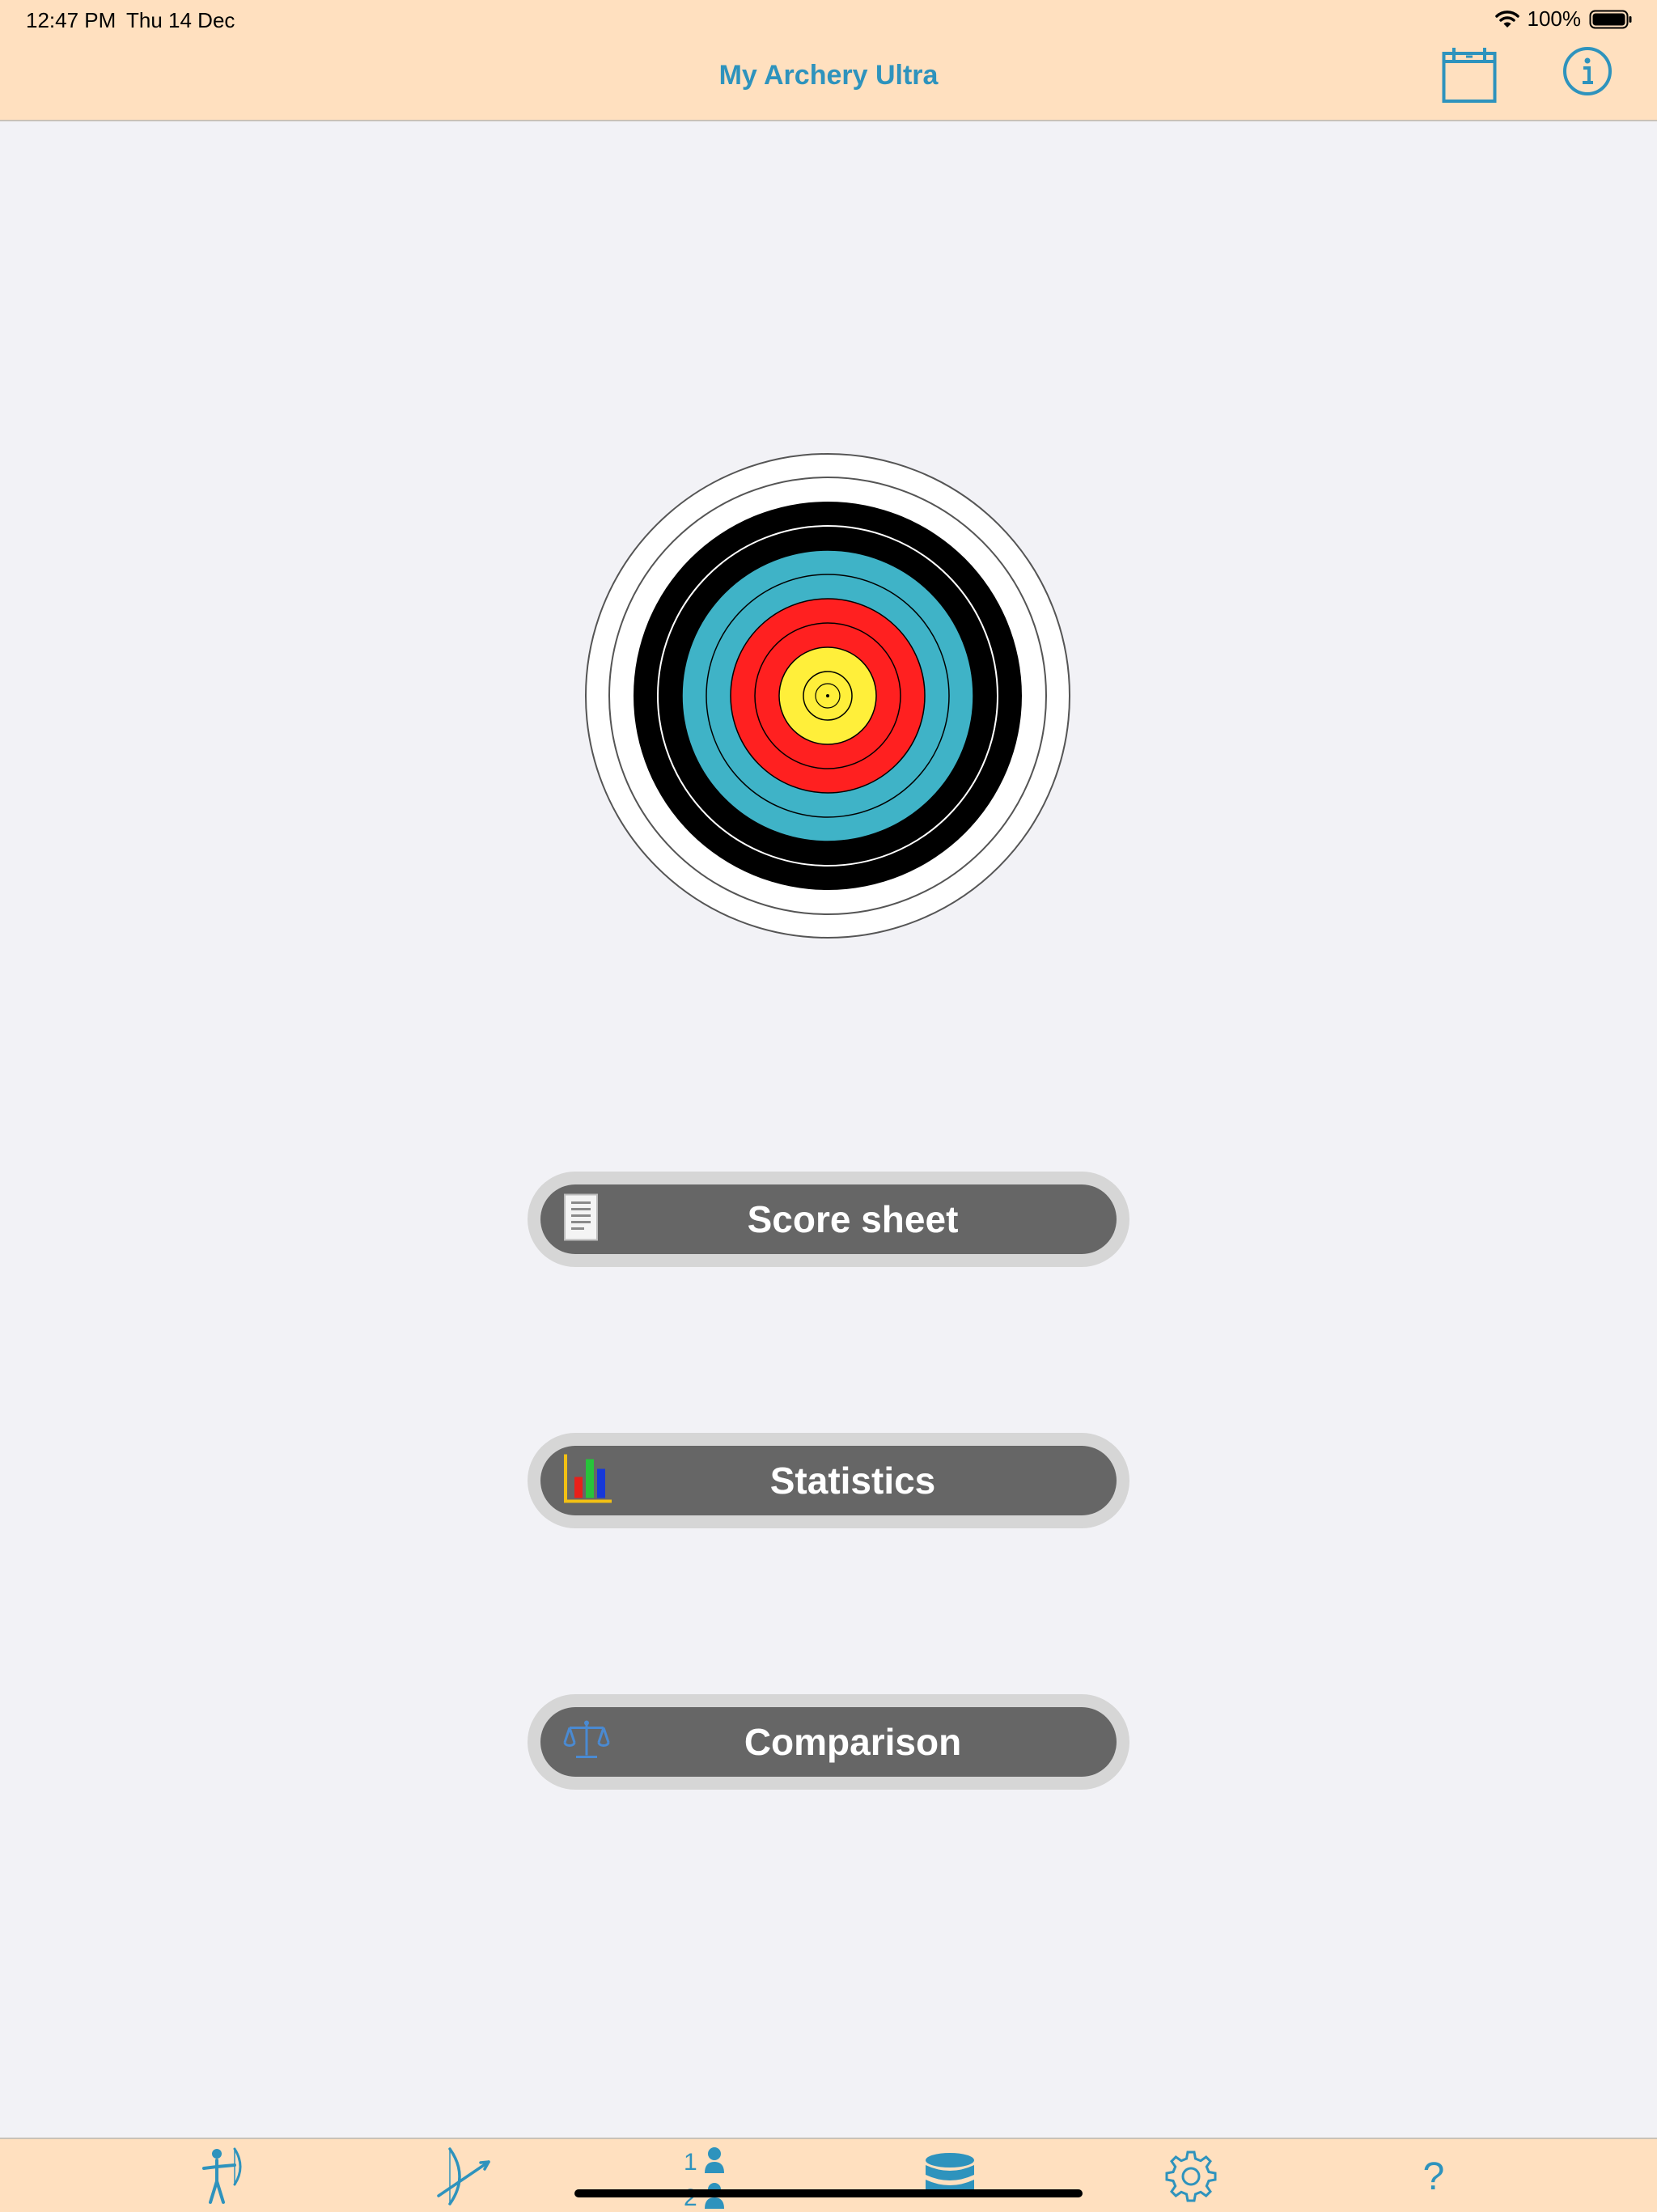 The height and width of the screenshot is (2212, 1657). What do you see at coordinates (1610, 19) in the screenshot?
I see `battery-icon` at bounding box center [1610, 19].